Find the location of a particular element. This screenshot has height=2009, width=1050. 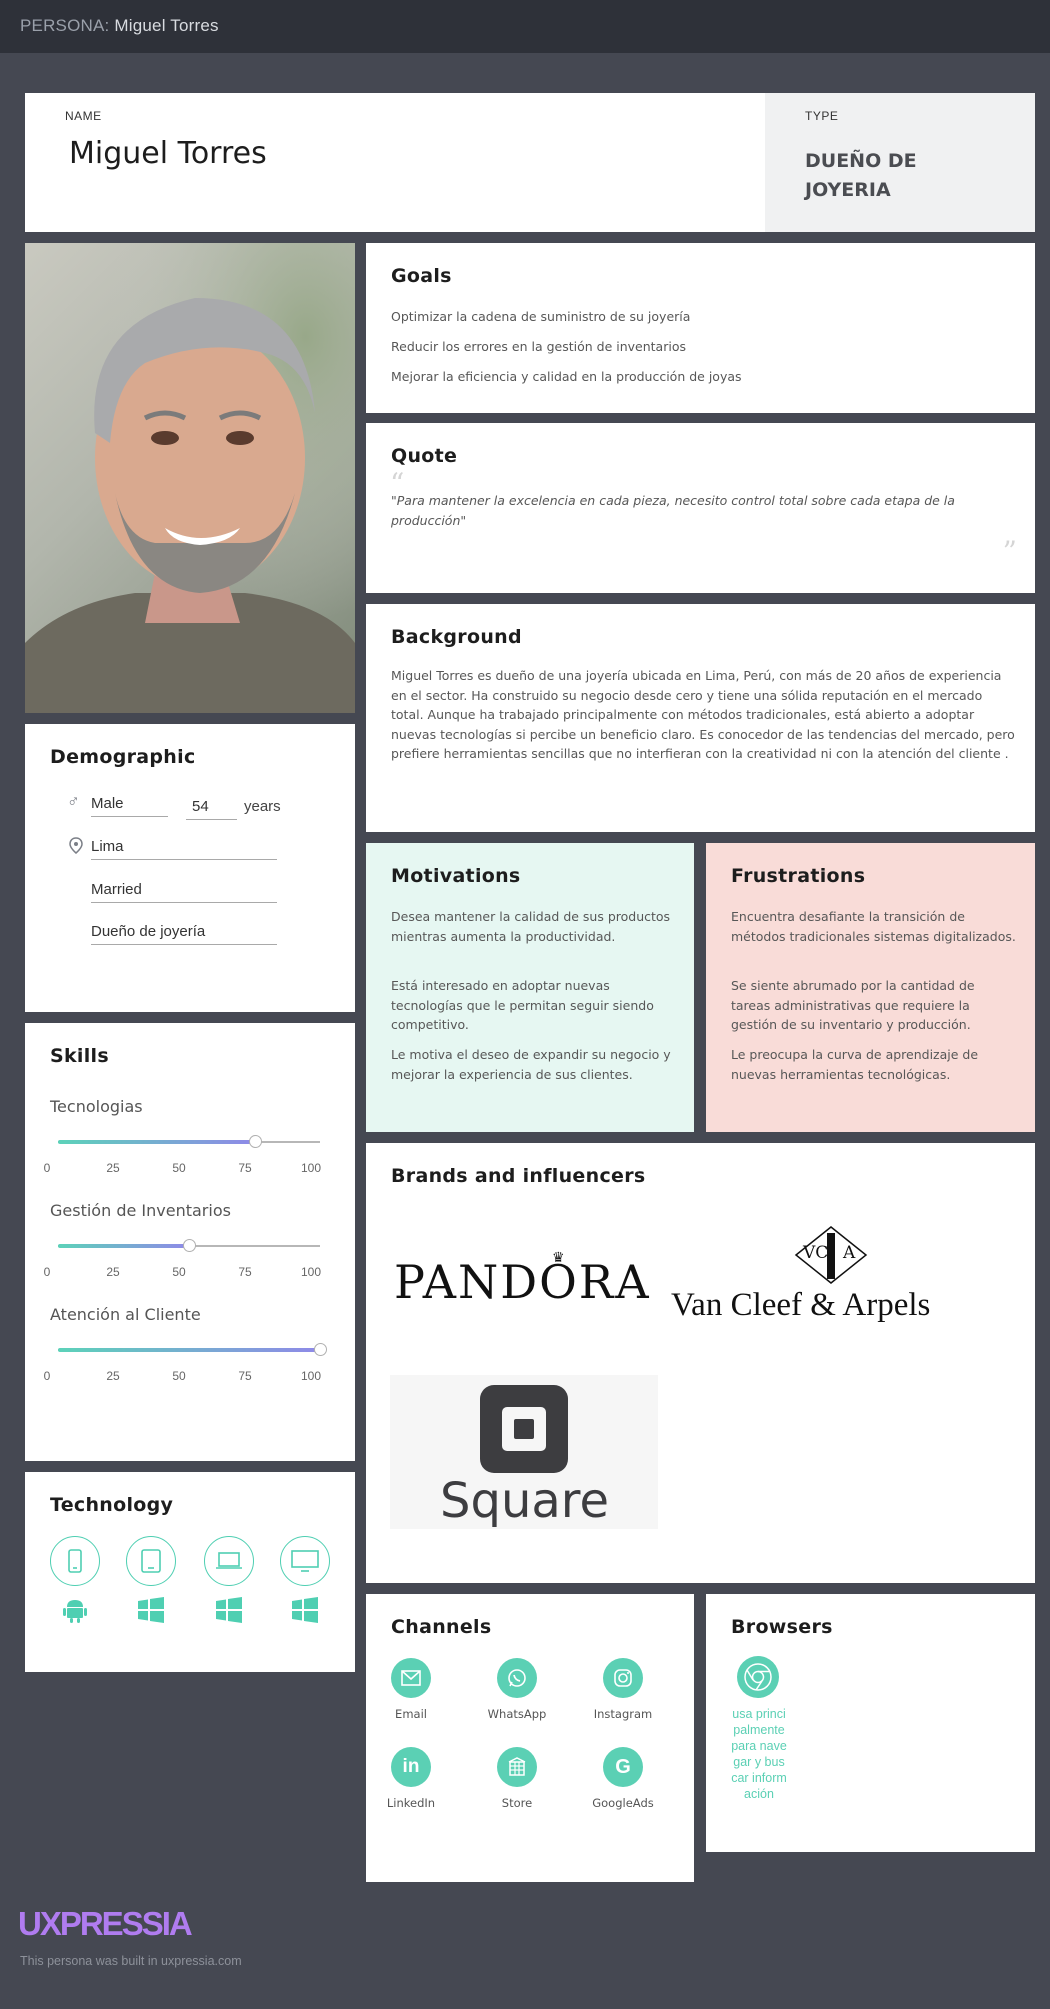

desktop-icon is located at coordinates (305, 1561).